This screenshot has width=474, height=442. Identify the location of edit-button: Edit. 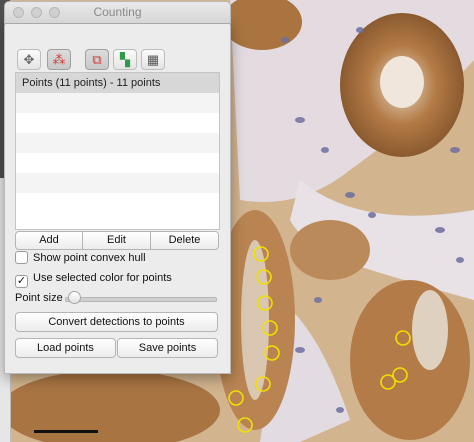
(116, 240).